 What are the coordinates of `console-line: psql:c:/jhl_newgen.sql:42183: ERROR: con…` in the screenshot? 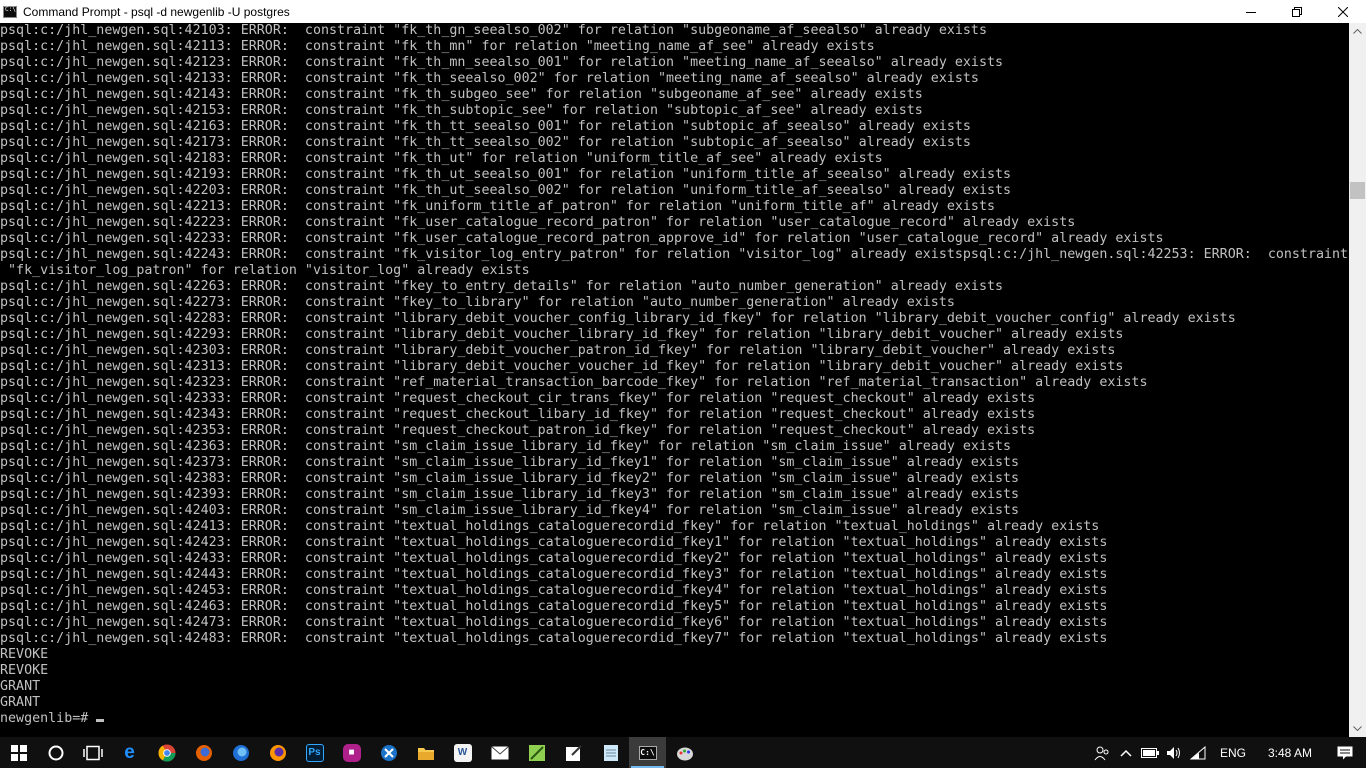 It's located at (441, 158).